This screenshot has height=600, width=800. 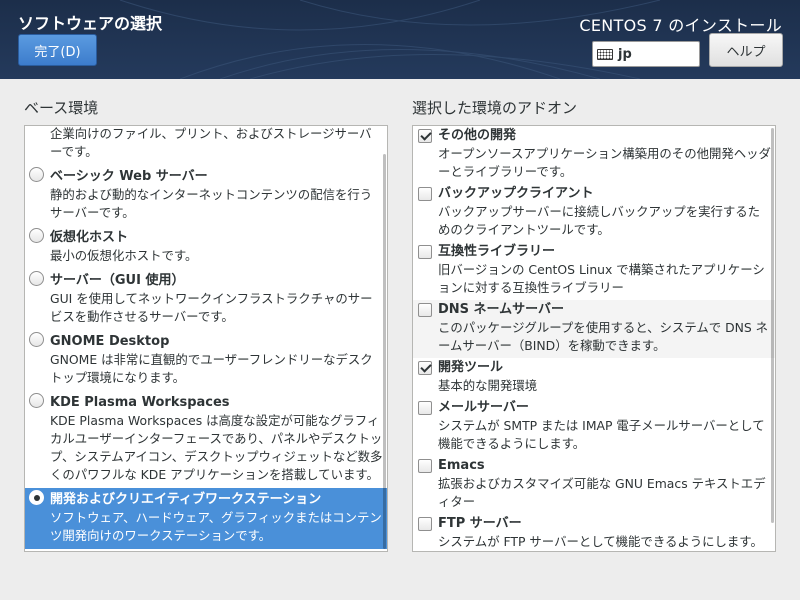 What do you see at coordinates (746, 50) in the screenshot?
I see `help-button: ヘルプ` at bounding box center [746, 50].